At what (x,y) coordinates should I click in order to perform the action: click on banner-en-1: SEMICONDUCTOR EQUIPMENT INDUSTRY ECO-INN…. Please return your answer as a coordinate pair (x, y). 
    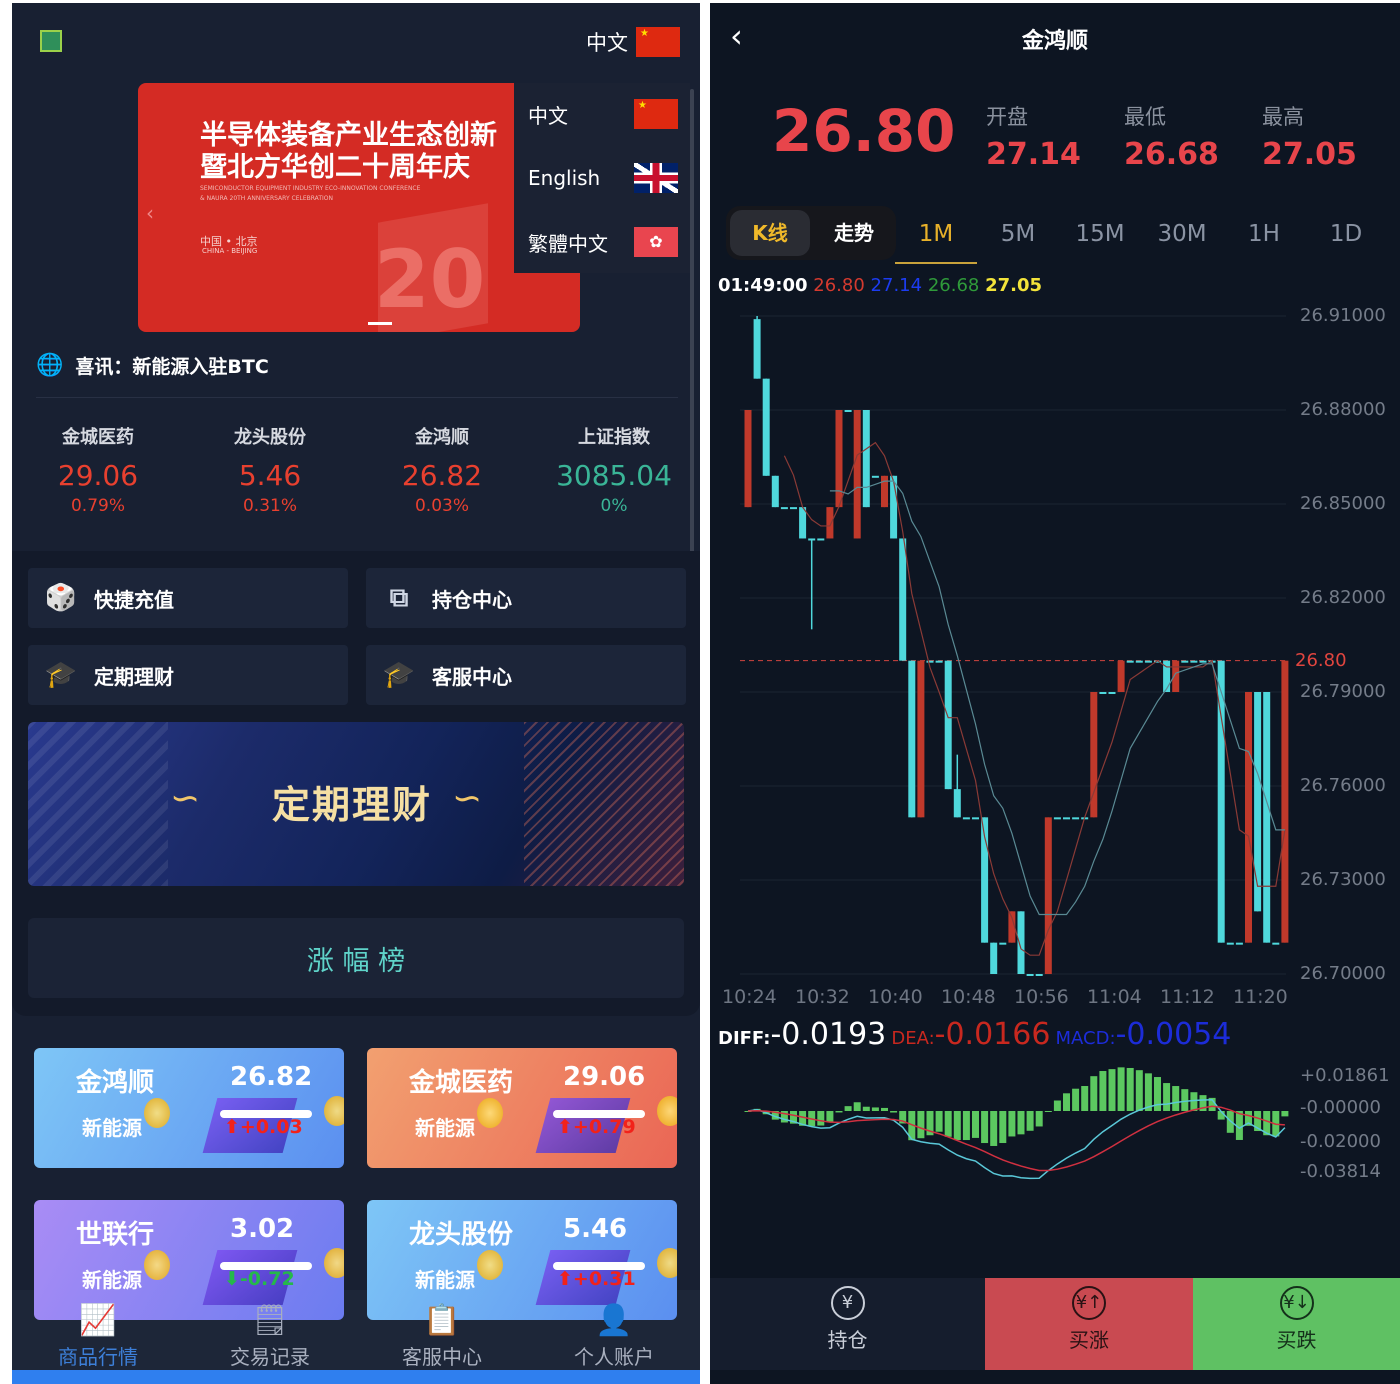
    Looking at the image, I should click on (310, 188).